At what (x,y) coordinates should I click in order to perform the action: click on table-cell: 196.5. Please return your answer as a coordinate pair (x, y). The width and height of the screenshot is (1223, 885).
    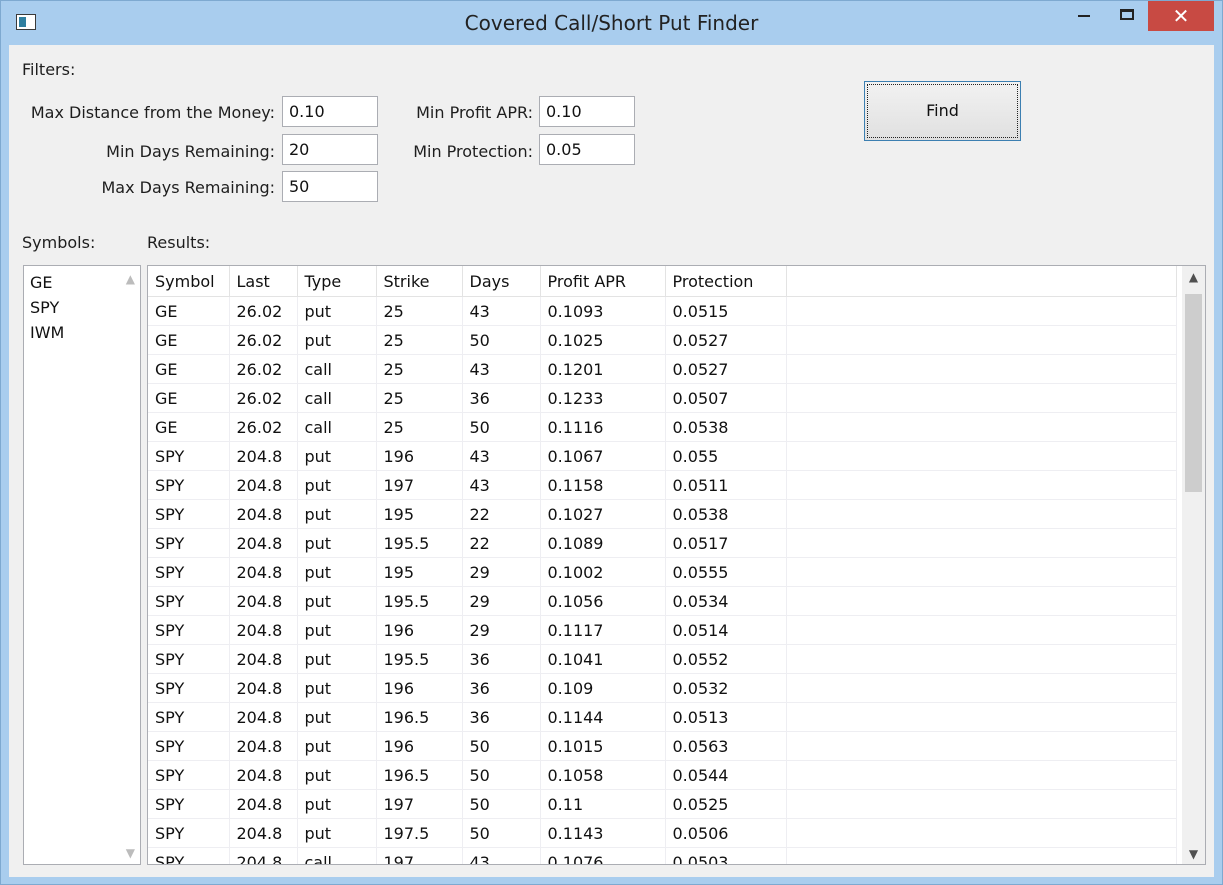
    Looking at the image, I should click on (419, 717).